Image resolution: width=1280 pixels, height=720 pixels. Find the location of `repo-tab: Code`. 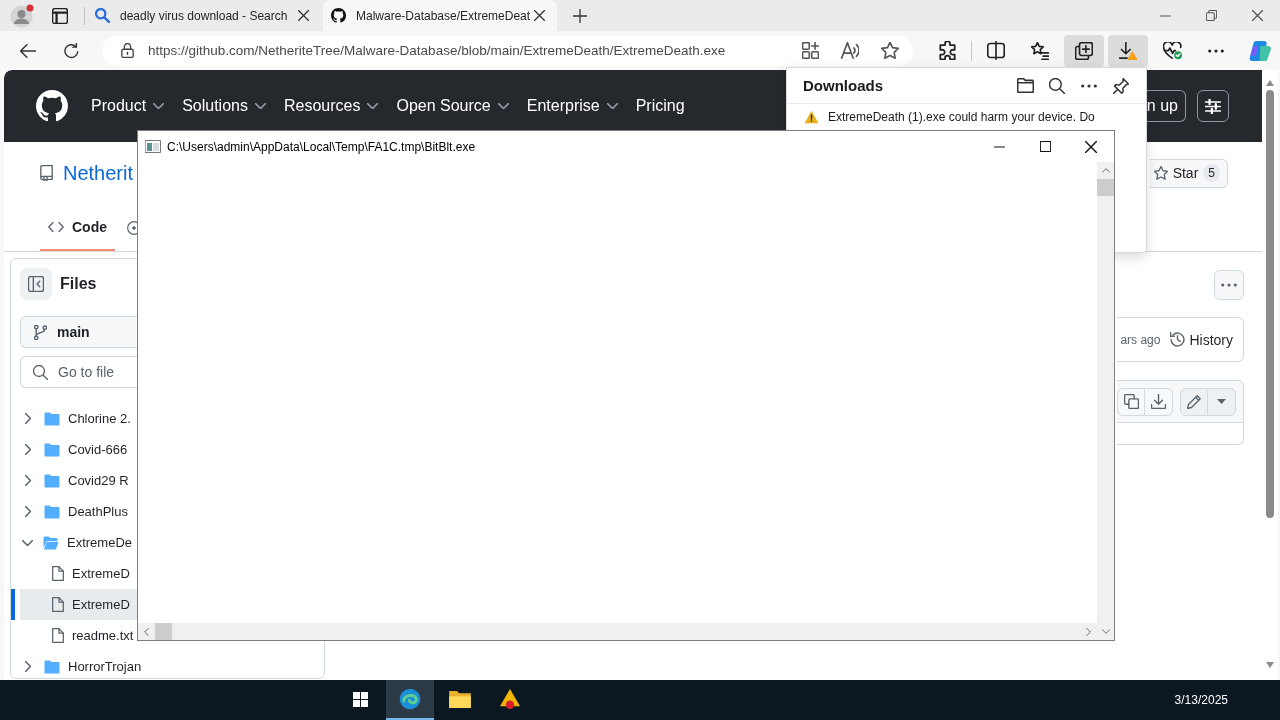

repo-tab: Code is located at coordinates (77, 228).